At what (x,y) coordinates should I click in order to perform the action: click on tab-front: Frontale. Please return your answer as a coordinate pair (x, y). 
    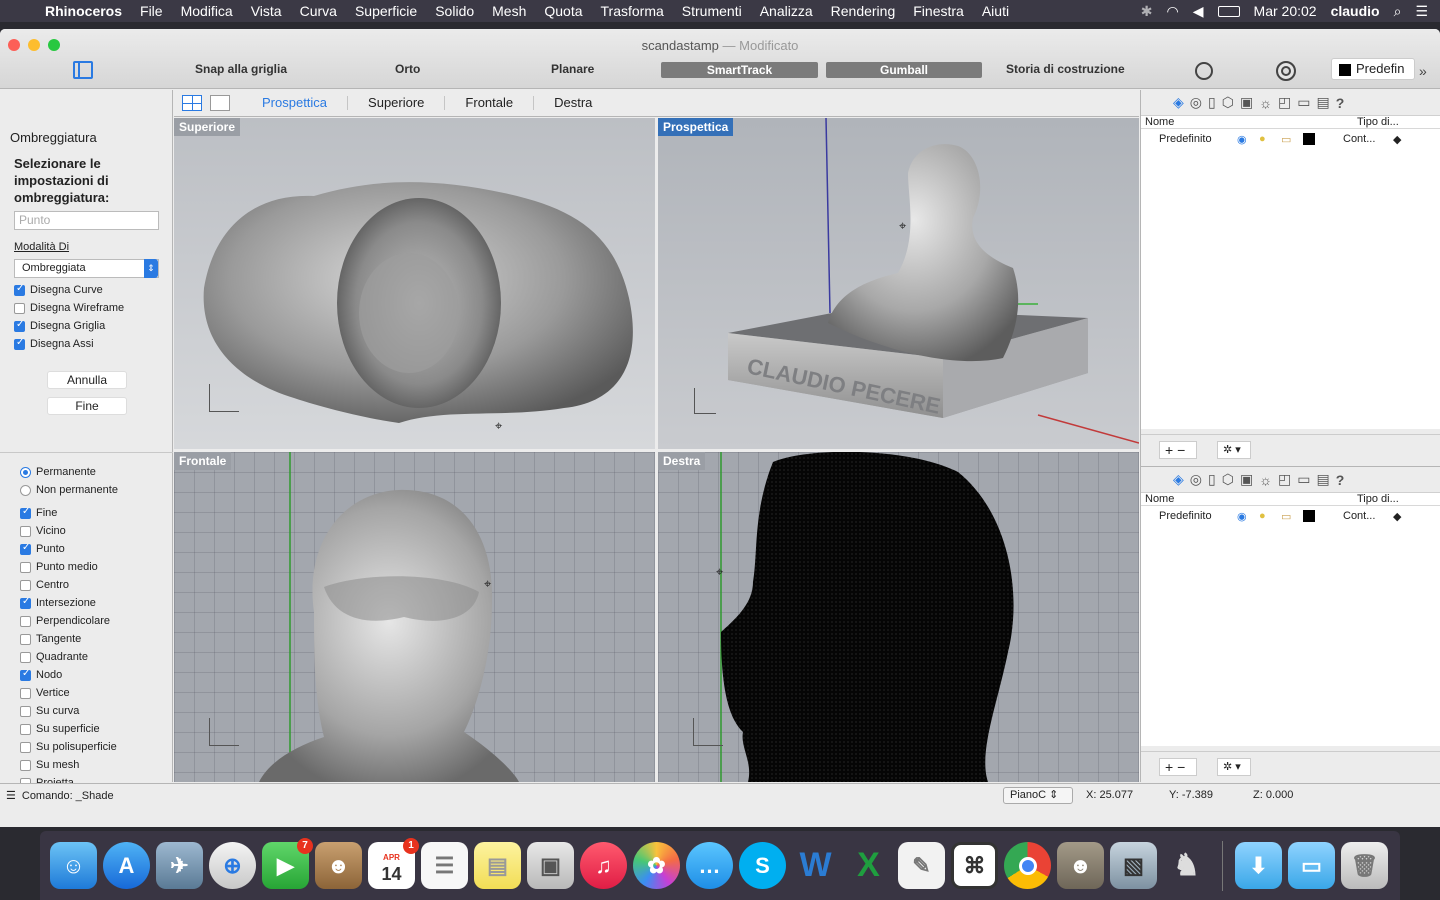
    Looking at the image, I should click on (488, 103).